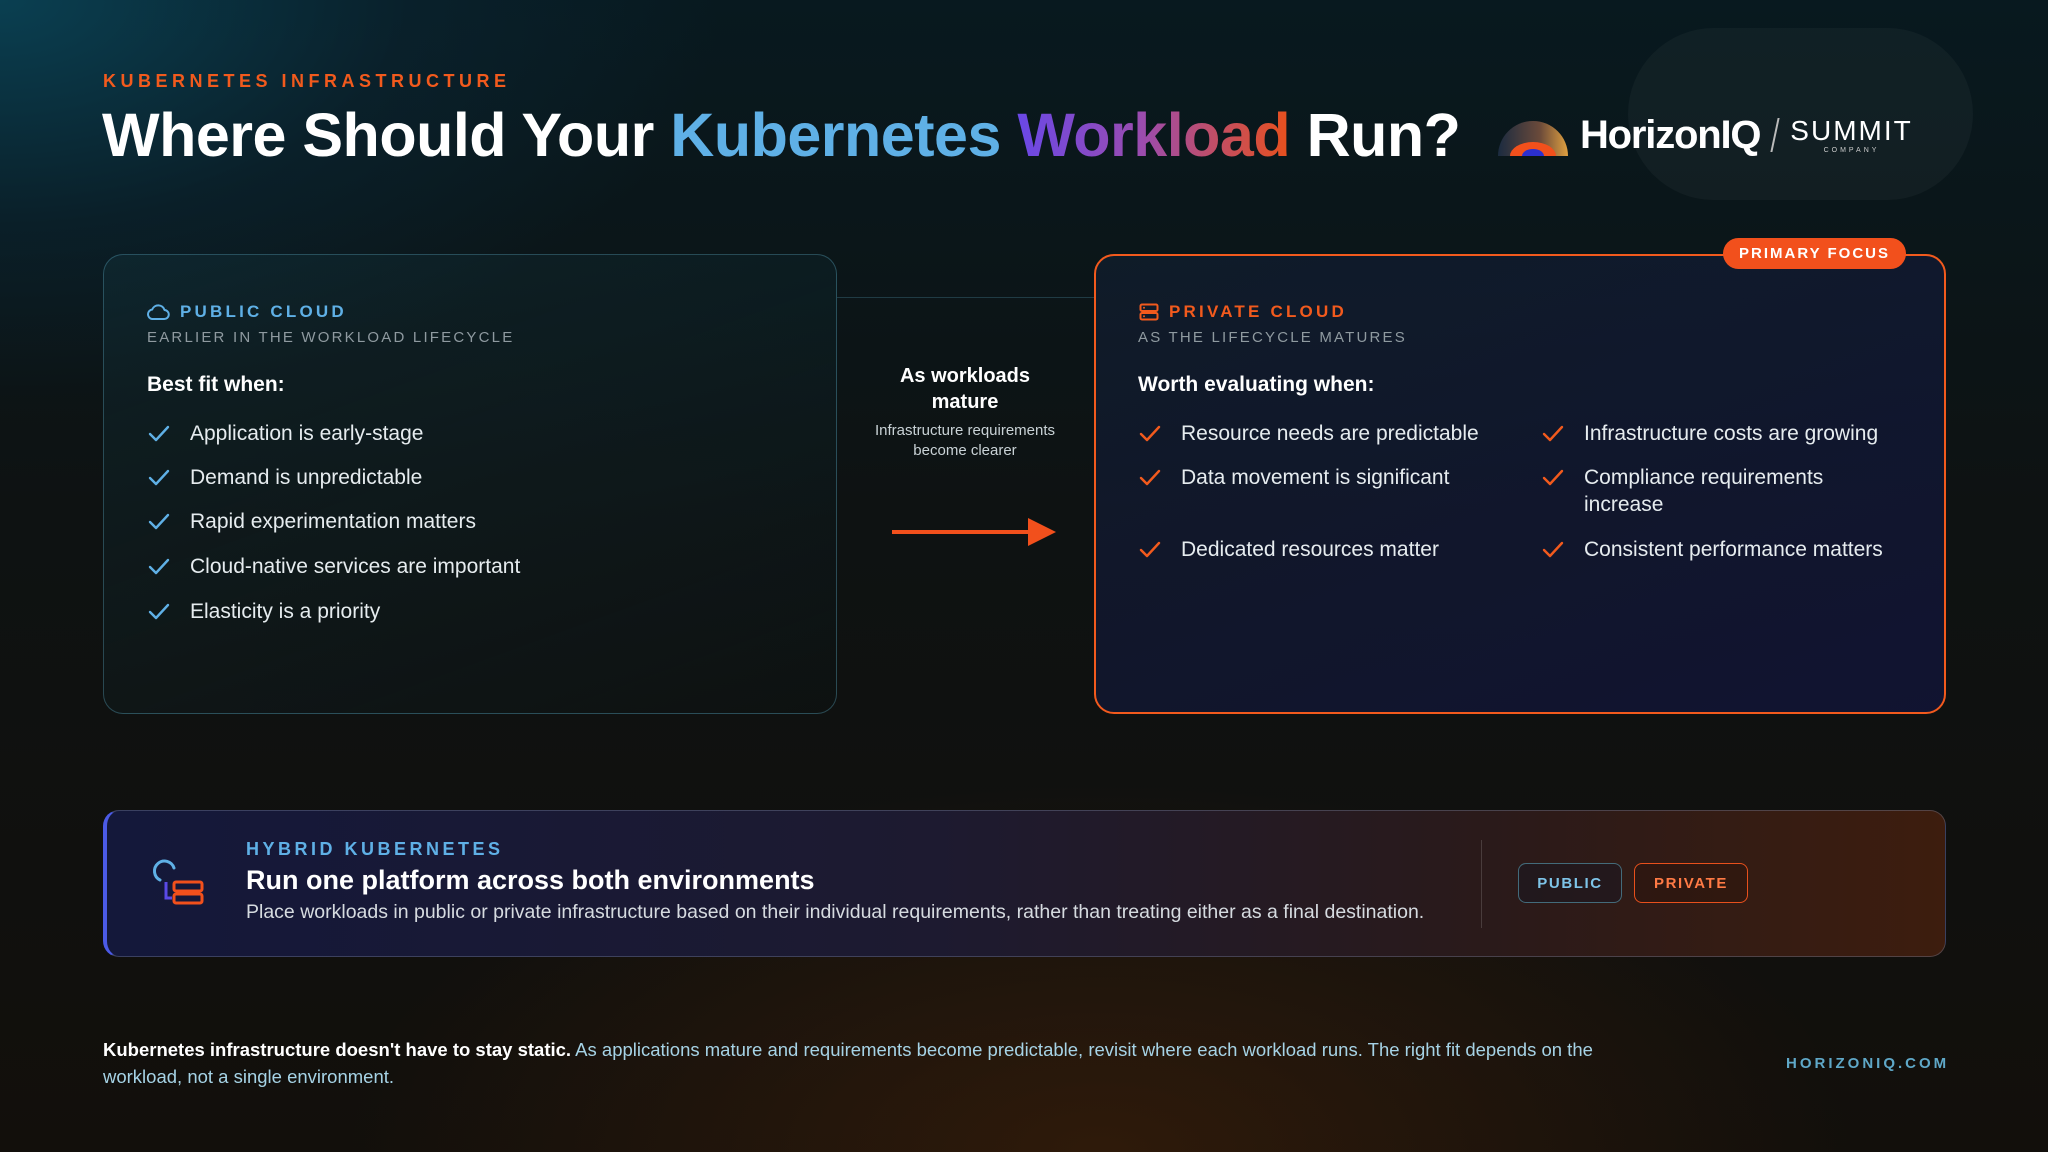  What do you see at coordinates (1149, 312) in the screenshot?
I see `server-icon` at bounding box center [1149, 312].